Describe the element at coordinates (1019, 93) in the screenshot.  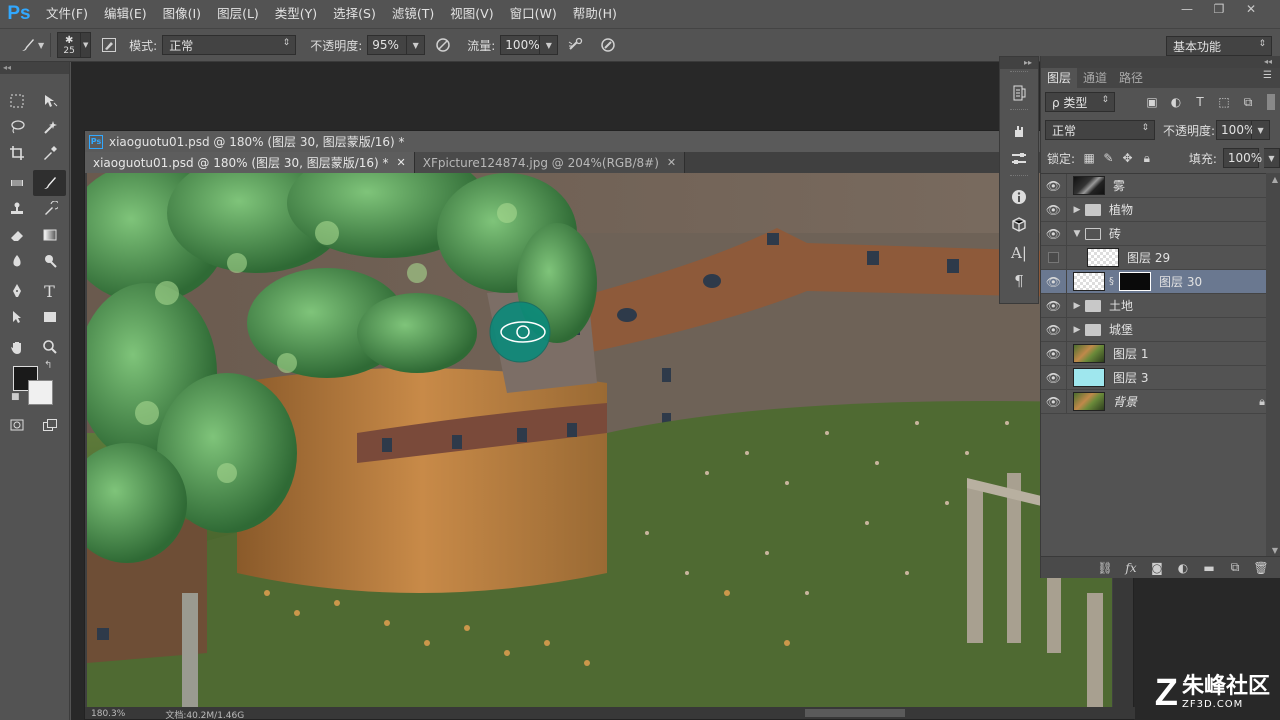
I see `history-panel-icon` at that location.